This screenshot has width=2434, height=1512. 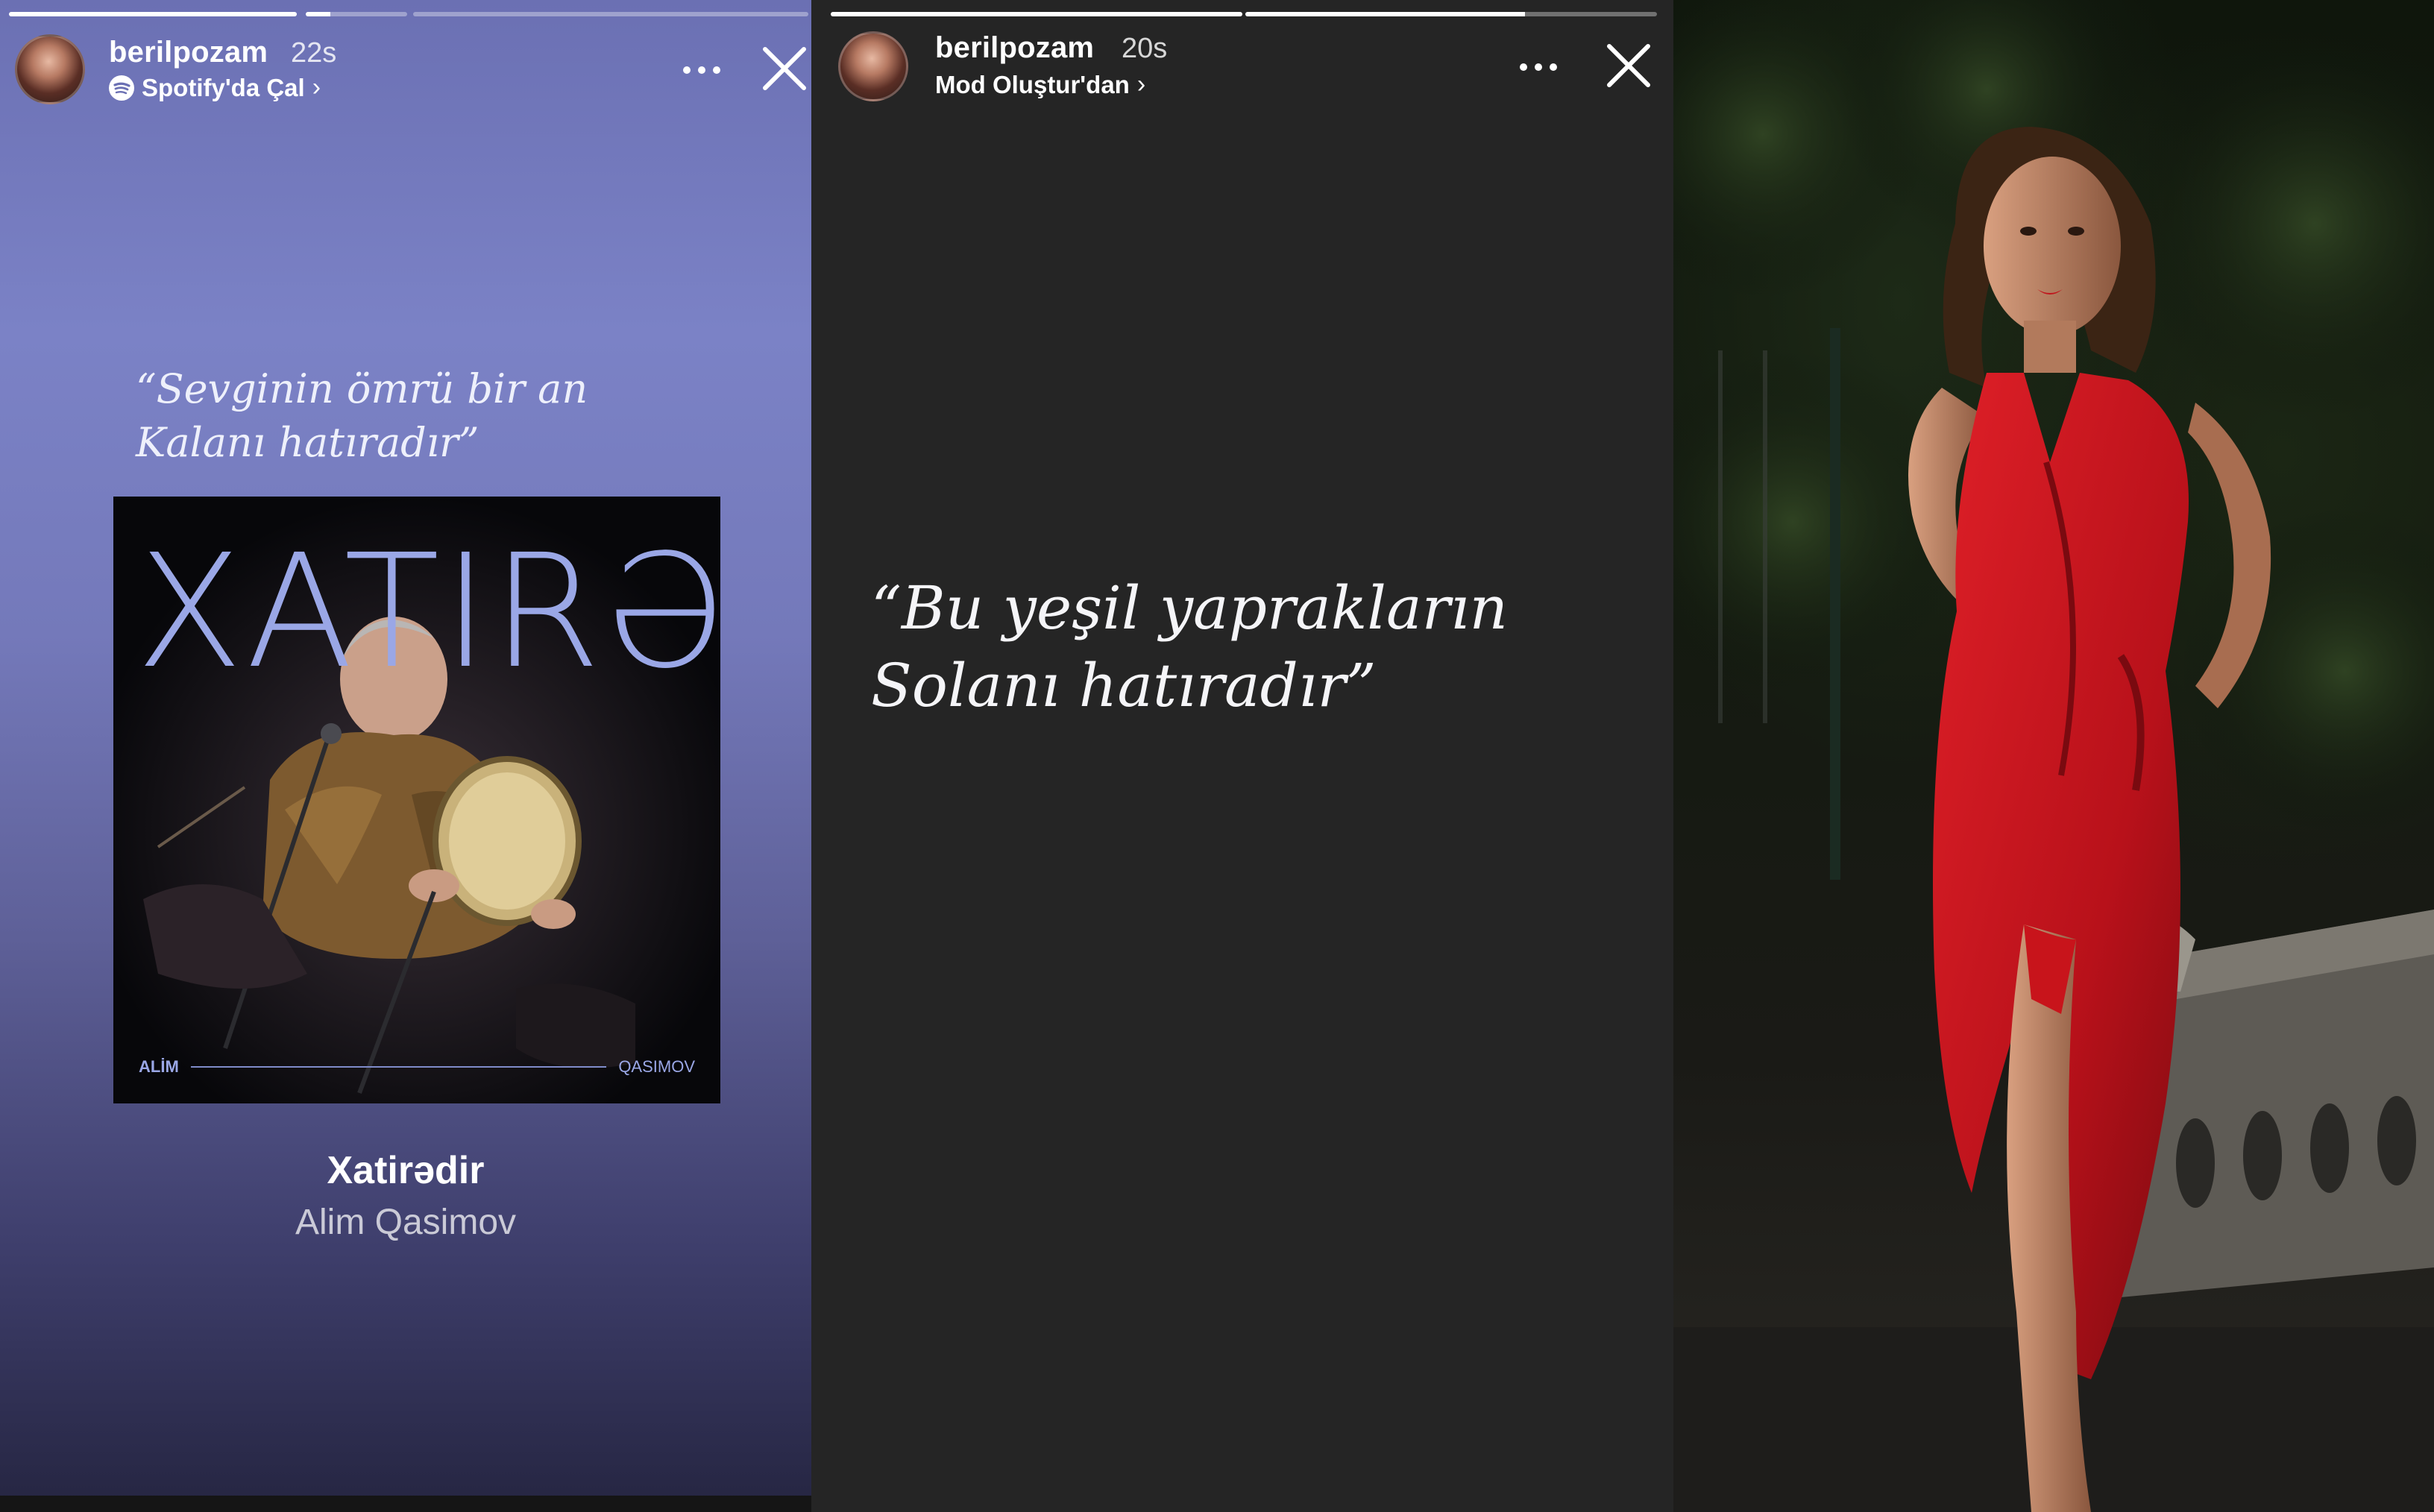 I want to click on quote-line-1: “Bu yeşil yaprakların, so click(x=1189, y=608).